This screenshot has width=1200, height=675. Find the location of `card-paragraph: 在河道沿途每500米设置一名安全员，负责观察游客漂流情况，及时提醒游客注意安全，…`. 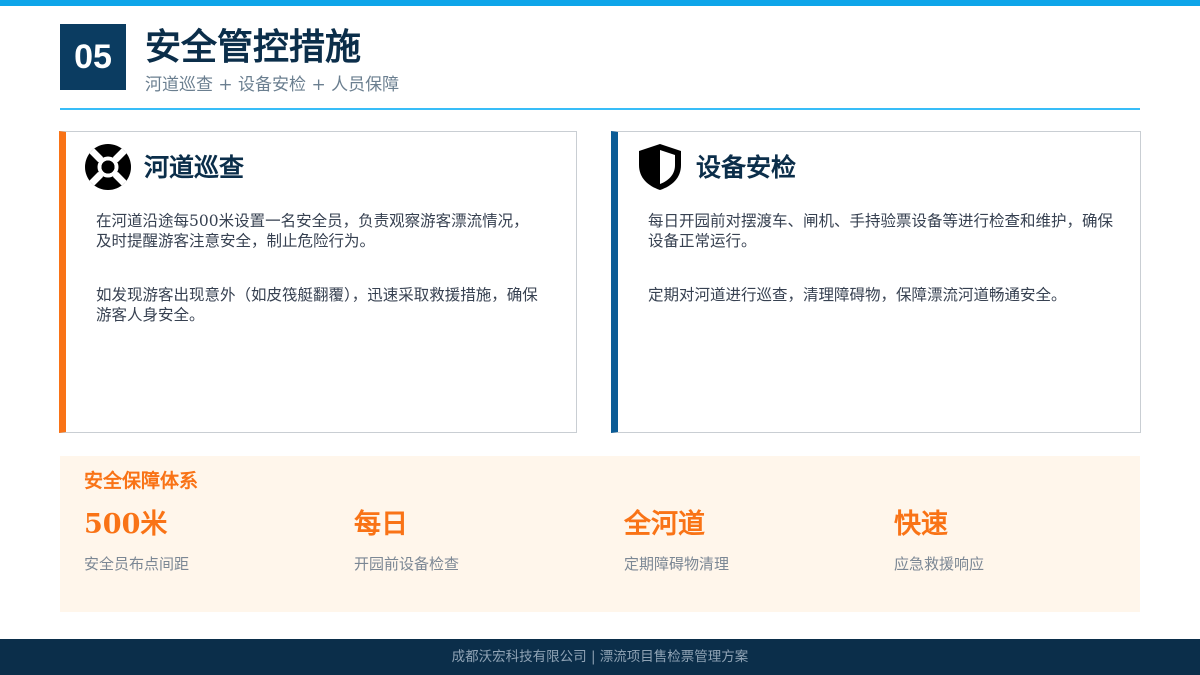

card-paragraph: 在河道沿途每500米设置一名安全员，负责观察游客漂流情况，及时提醒游客注意安全，… is located at coordinates (312, 231).